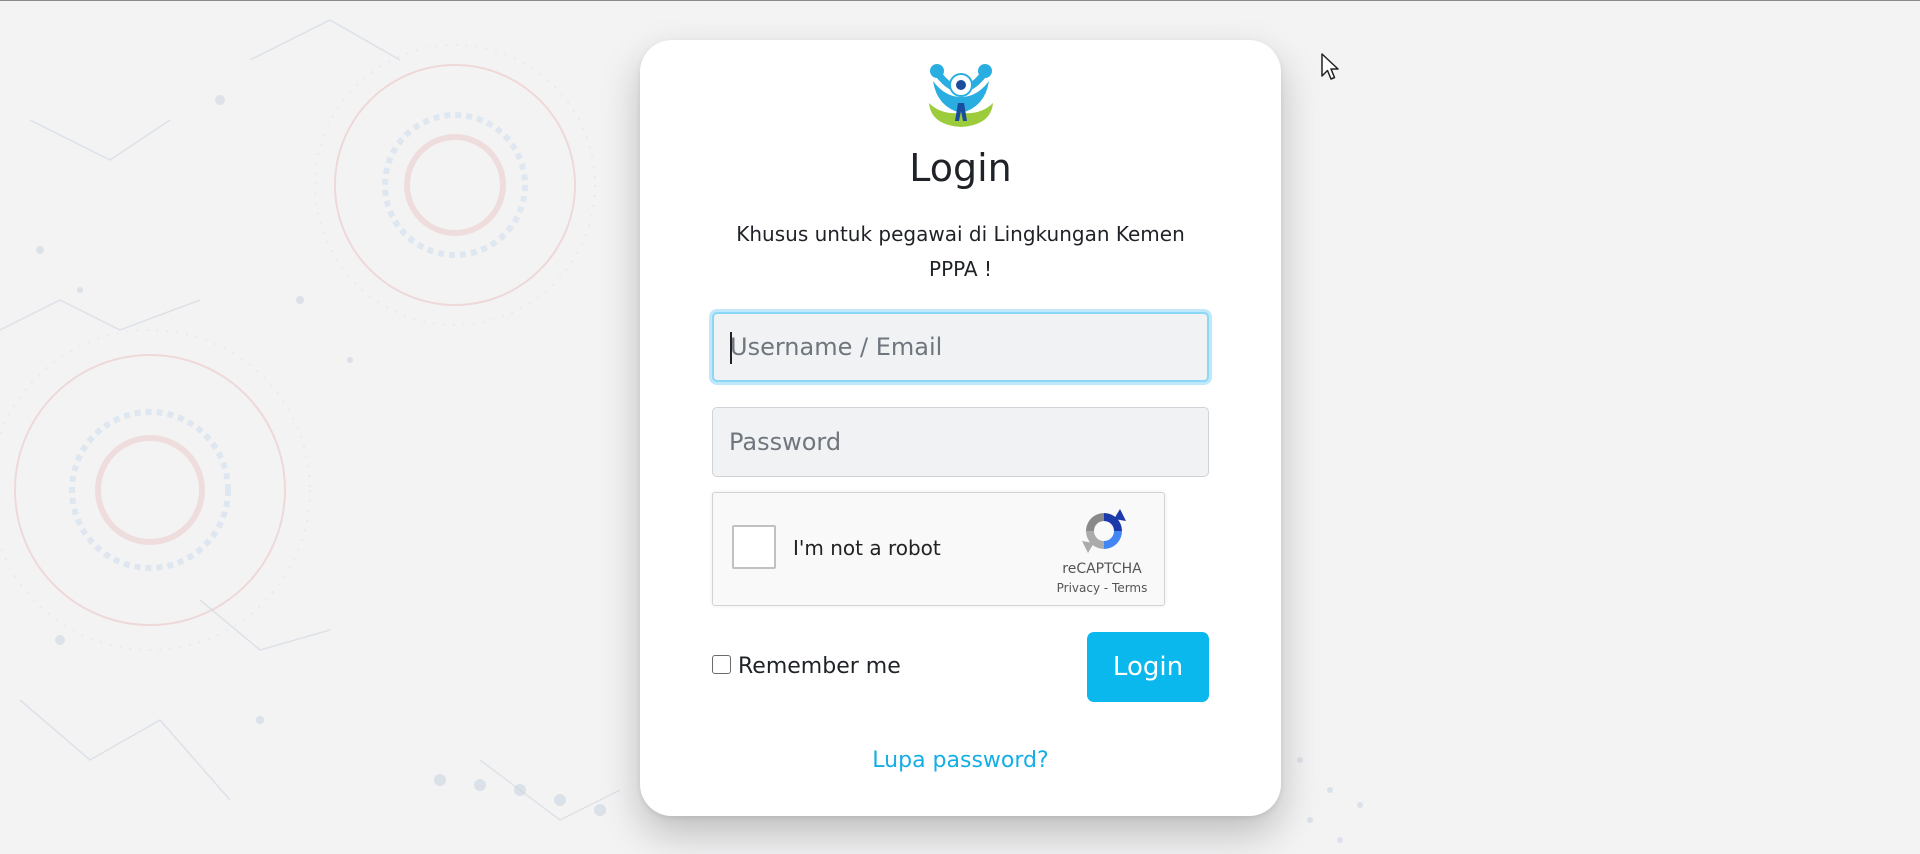 This screenshot has width=1920, height=854. I want to click on password-input, so click(960, 442).